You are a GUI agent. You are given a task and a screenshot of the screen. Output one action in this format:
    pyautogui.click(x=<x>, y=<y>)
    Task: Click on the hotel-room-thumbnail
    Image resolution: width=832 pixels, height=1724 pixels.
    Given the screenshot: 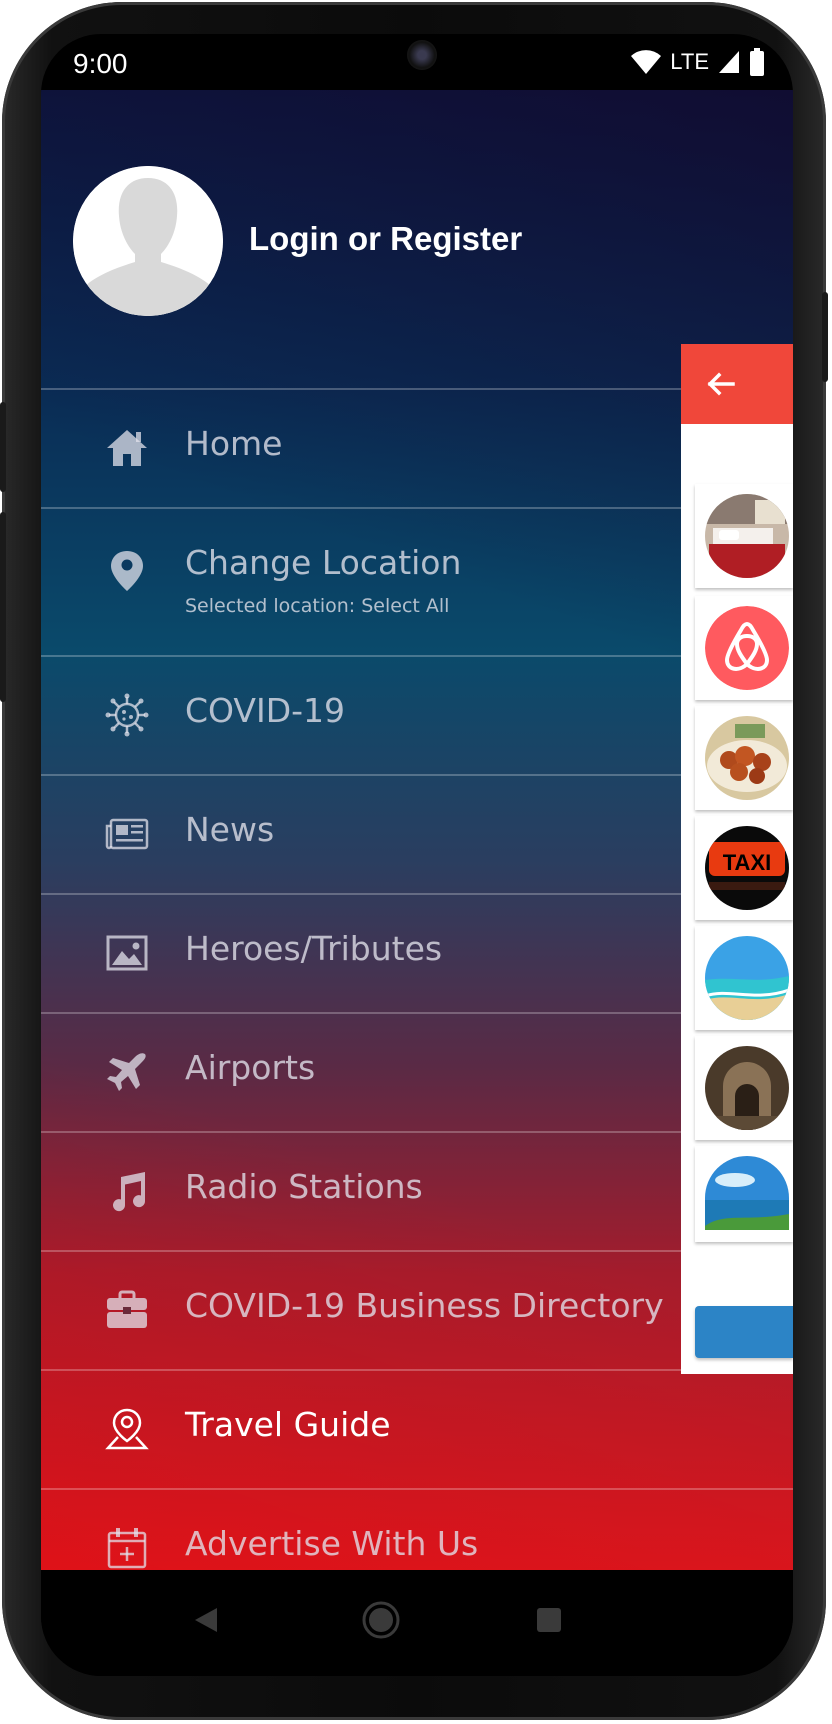 What is the action you would take?
    pyautogui.click(x=747, y=536)
    